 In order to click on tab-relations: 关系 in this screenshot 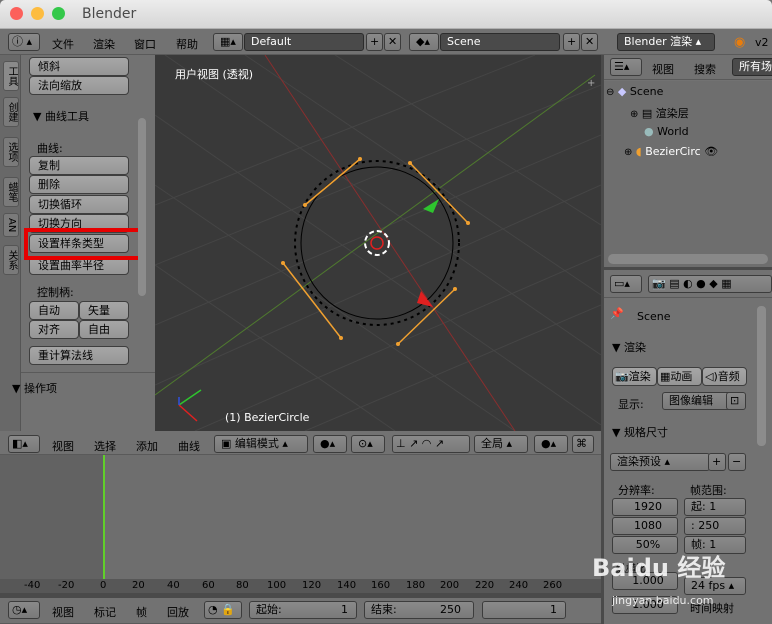, I will do `click(11, 260)`.